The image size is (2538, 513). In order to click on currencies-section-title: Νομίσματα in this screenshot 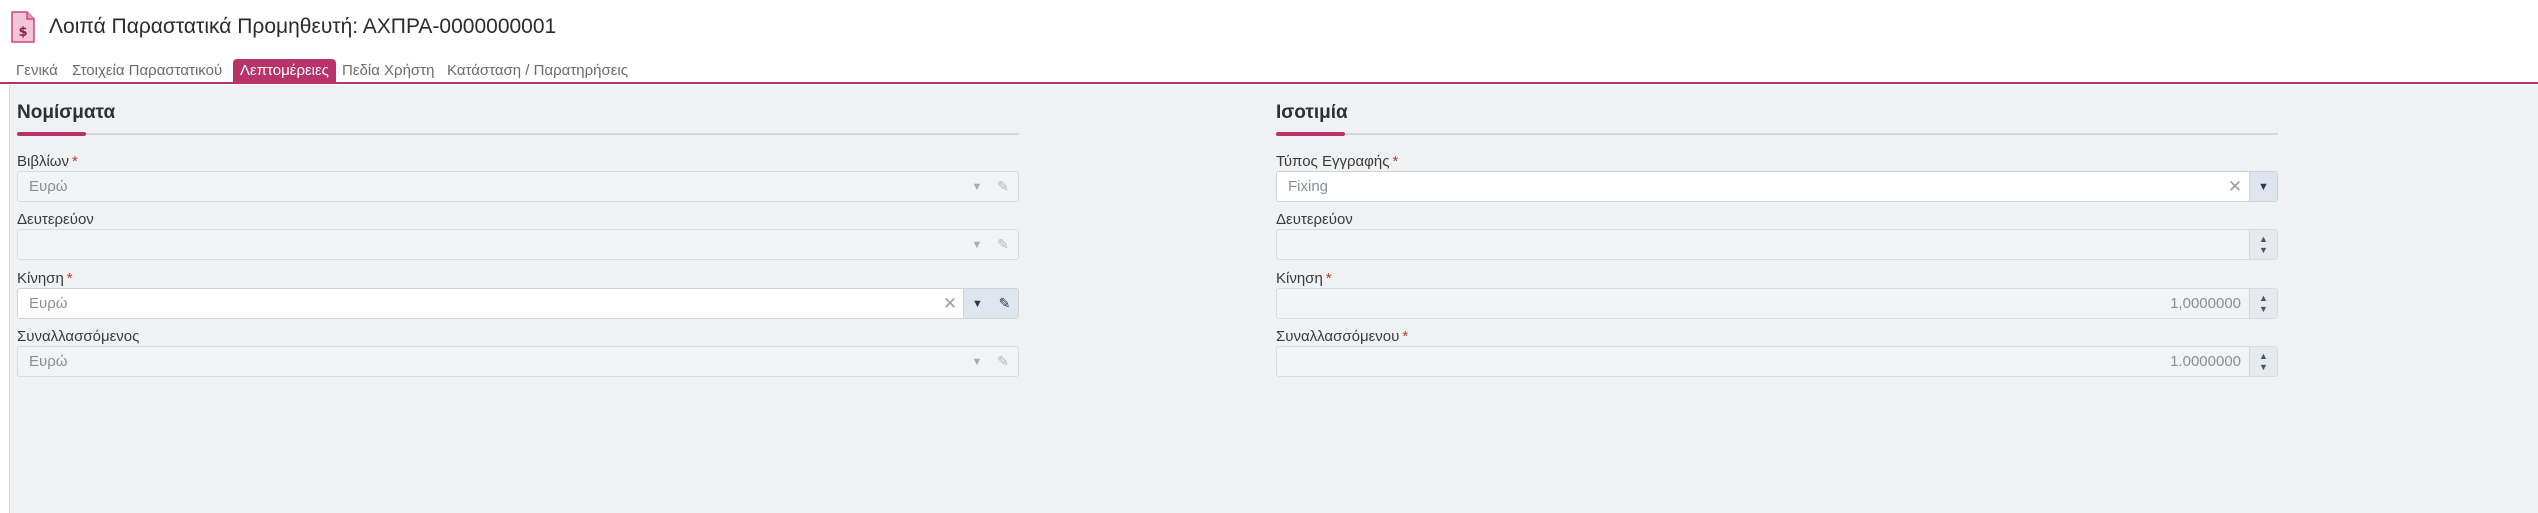, I will do `click(66, 112)`.